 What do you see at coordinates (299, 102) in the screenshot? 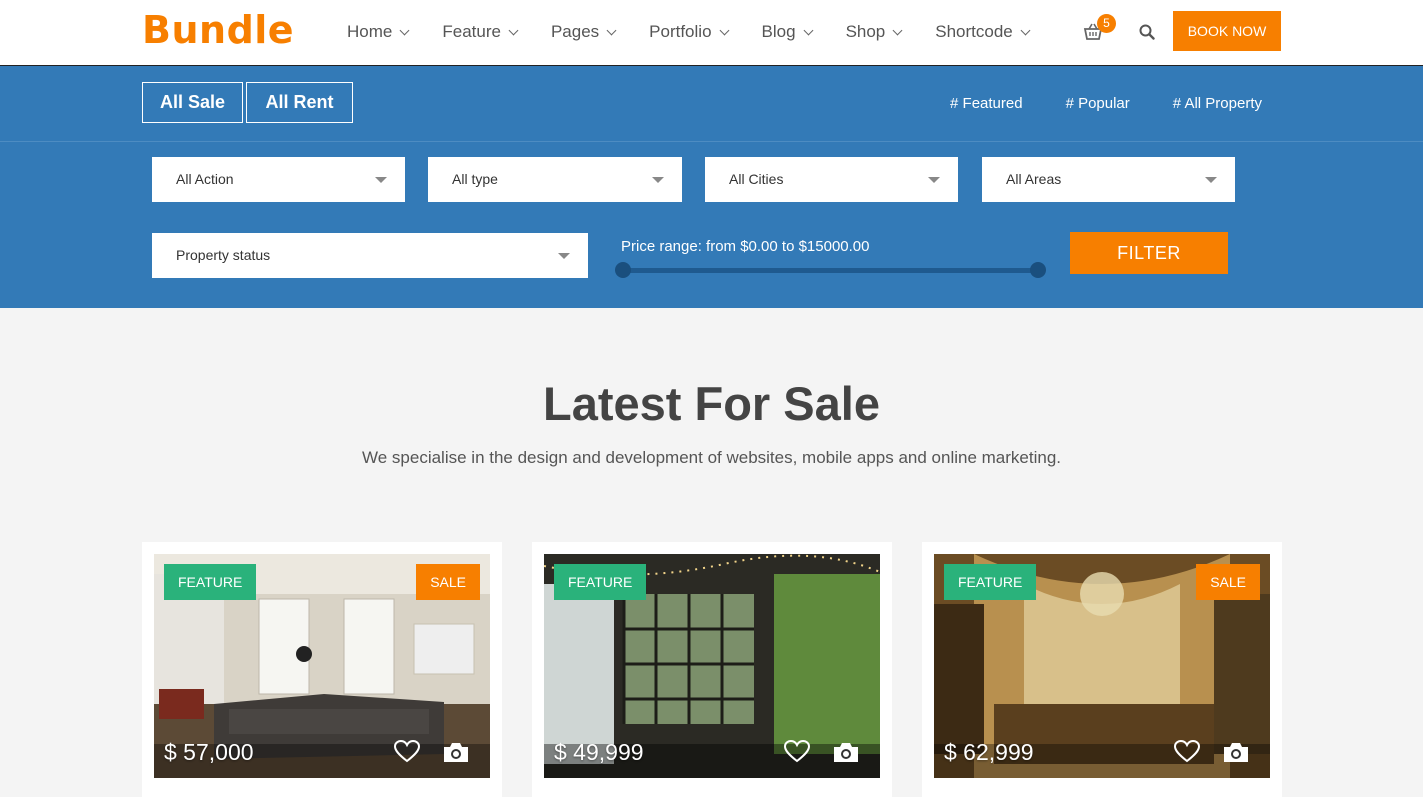
I see `tab-all-rent: All Rent` at bounding box center [299, 102].